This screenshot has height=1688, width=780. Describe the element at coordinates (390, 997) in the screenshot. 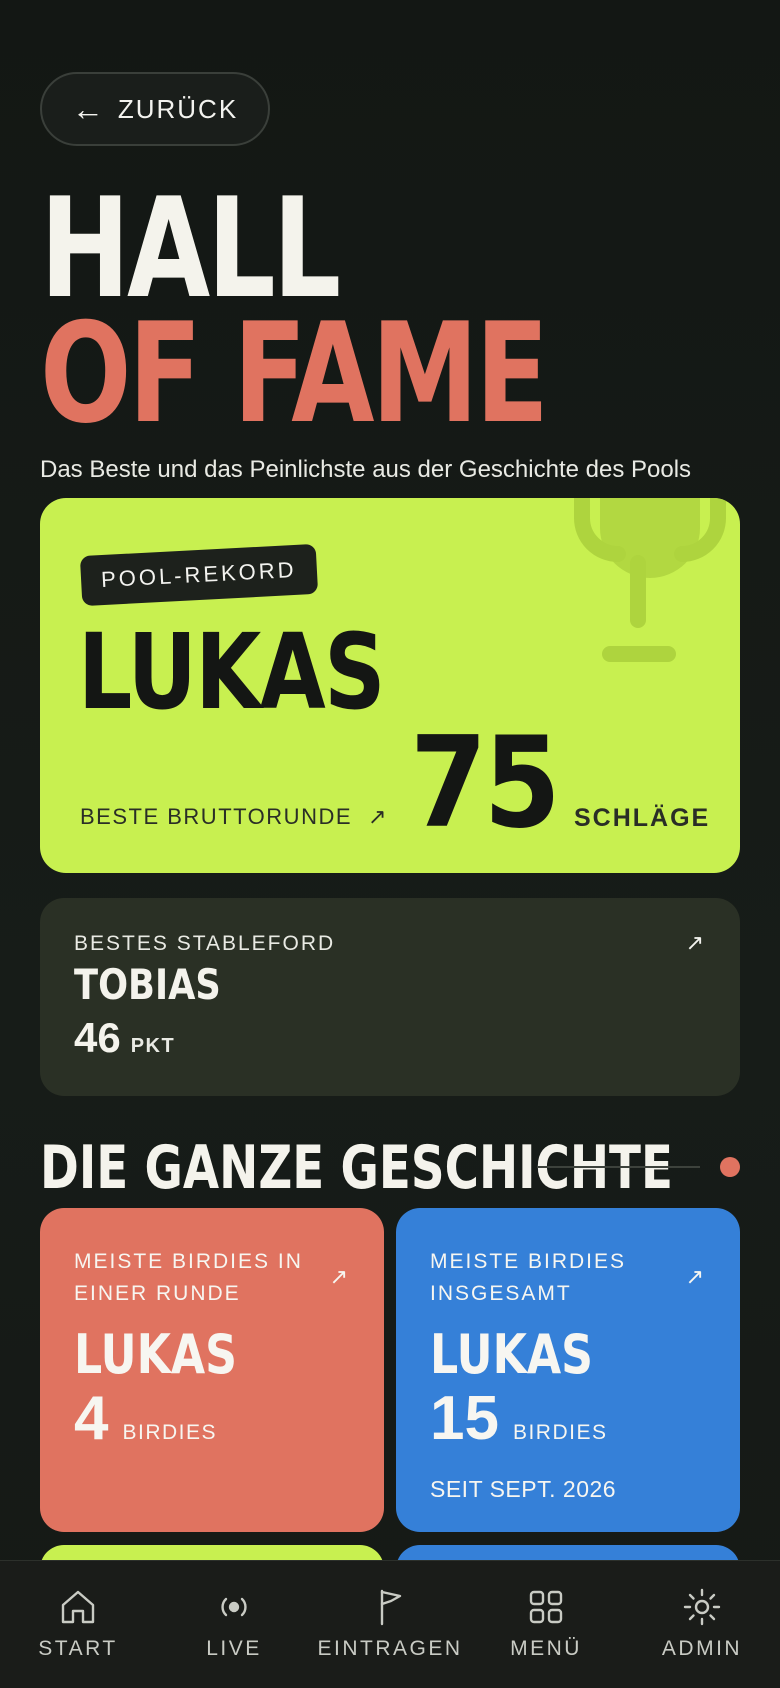

I see `best-stableford-card: BESTES STABLEFORD ↗ TOBIAS 46 PKT` at that location.